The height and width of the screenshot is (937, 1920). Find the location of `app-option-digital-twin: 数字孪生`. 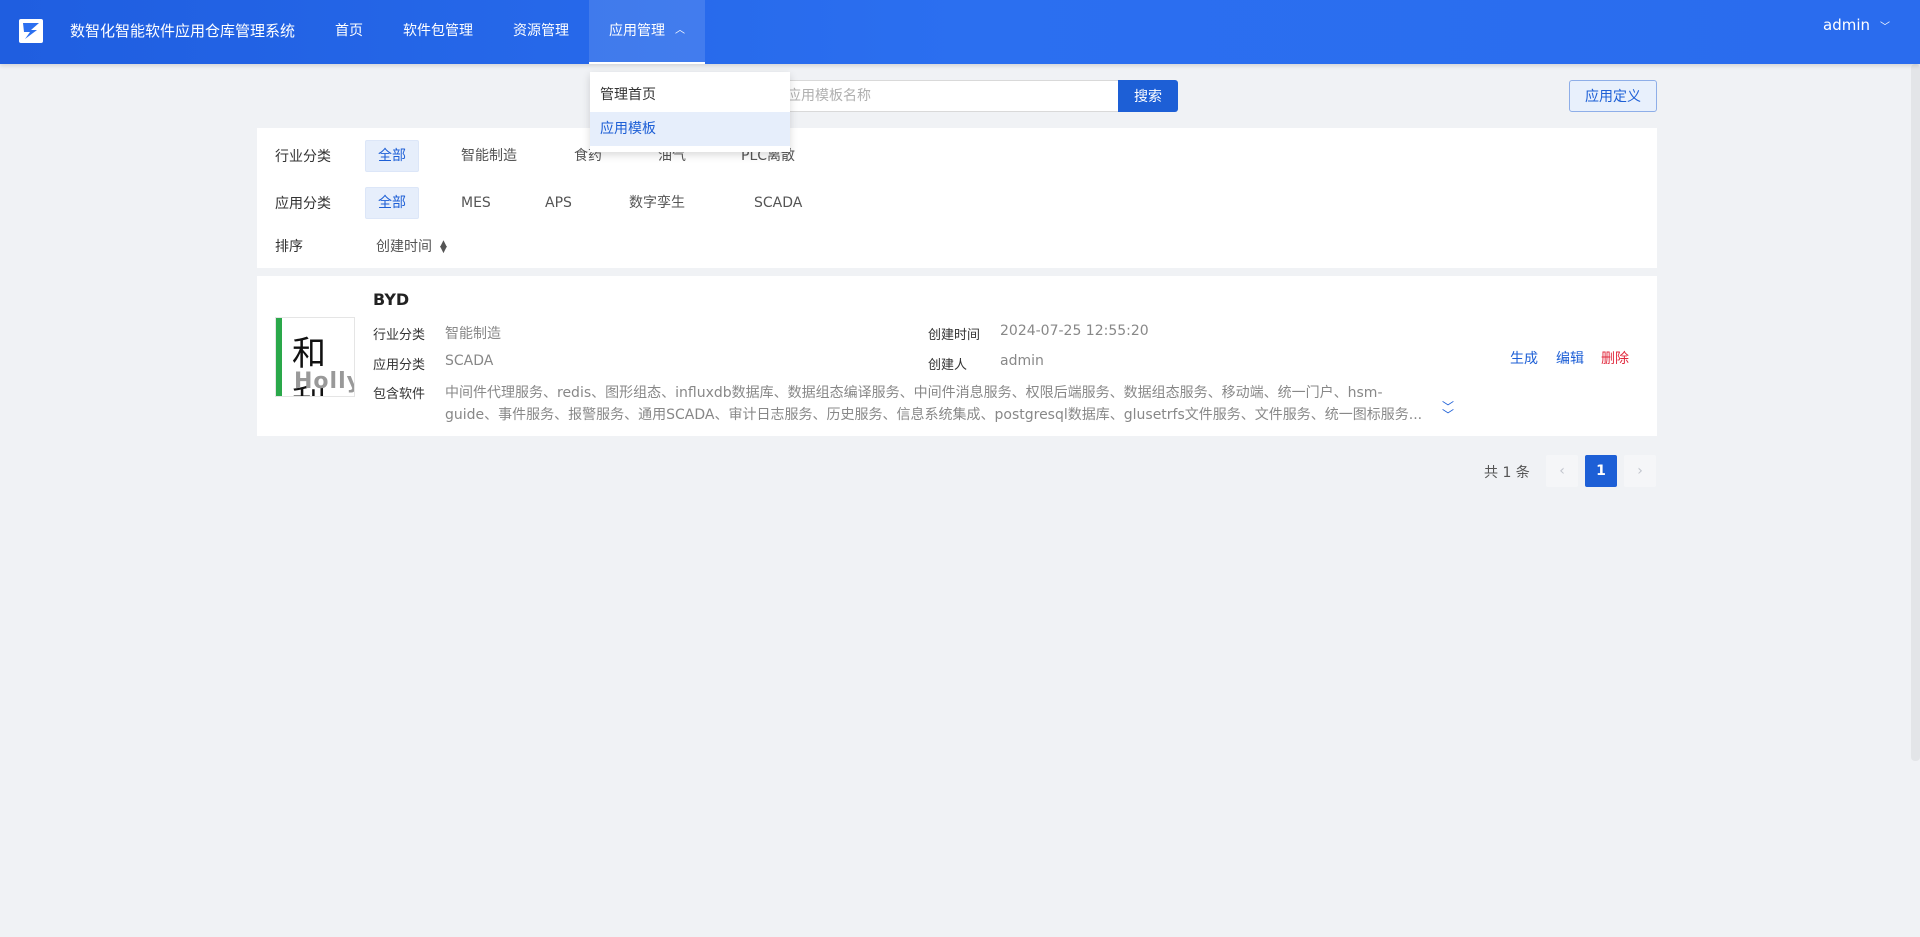

app-option-digital-twin: 数字孪生 is located at coordinates (657, 203).